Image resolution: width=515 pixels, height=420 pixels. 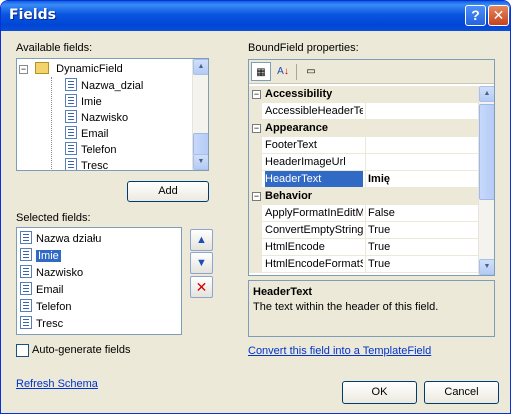 What do you see at coordinates (283, 71) in the screenshot?
I see `alphabetical-icon: A↓` at bounding box center [283, 71].